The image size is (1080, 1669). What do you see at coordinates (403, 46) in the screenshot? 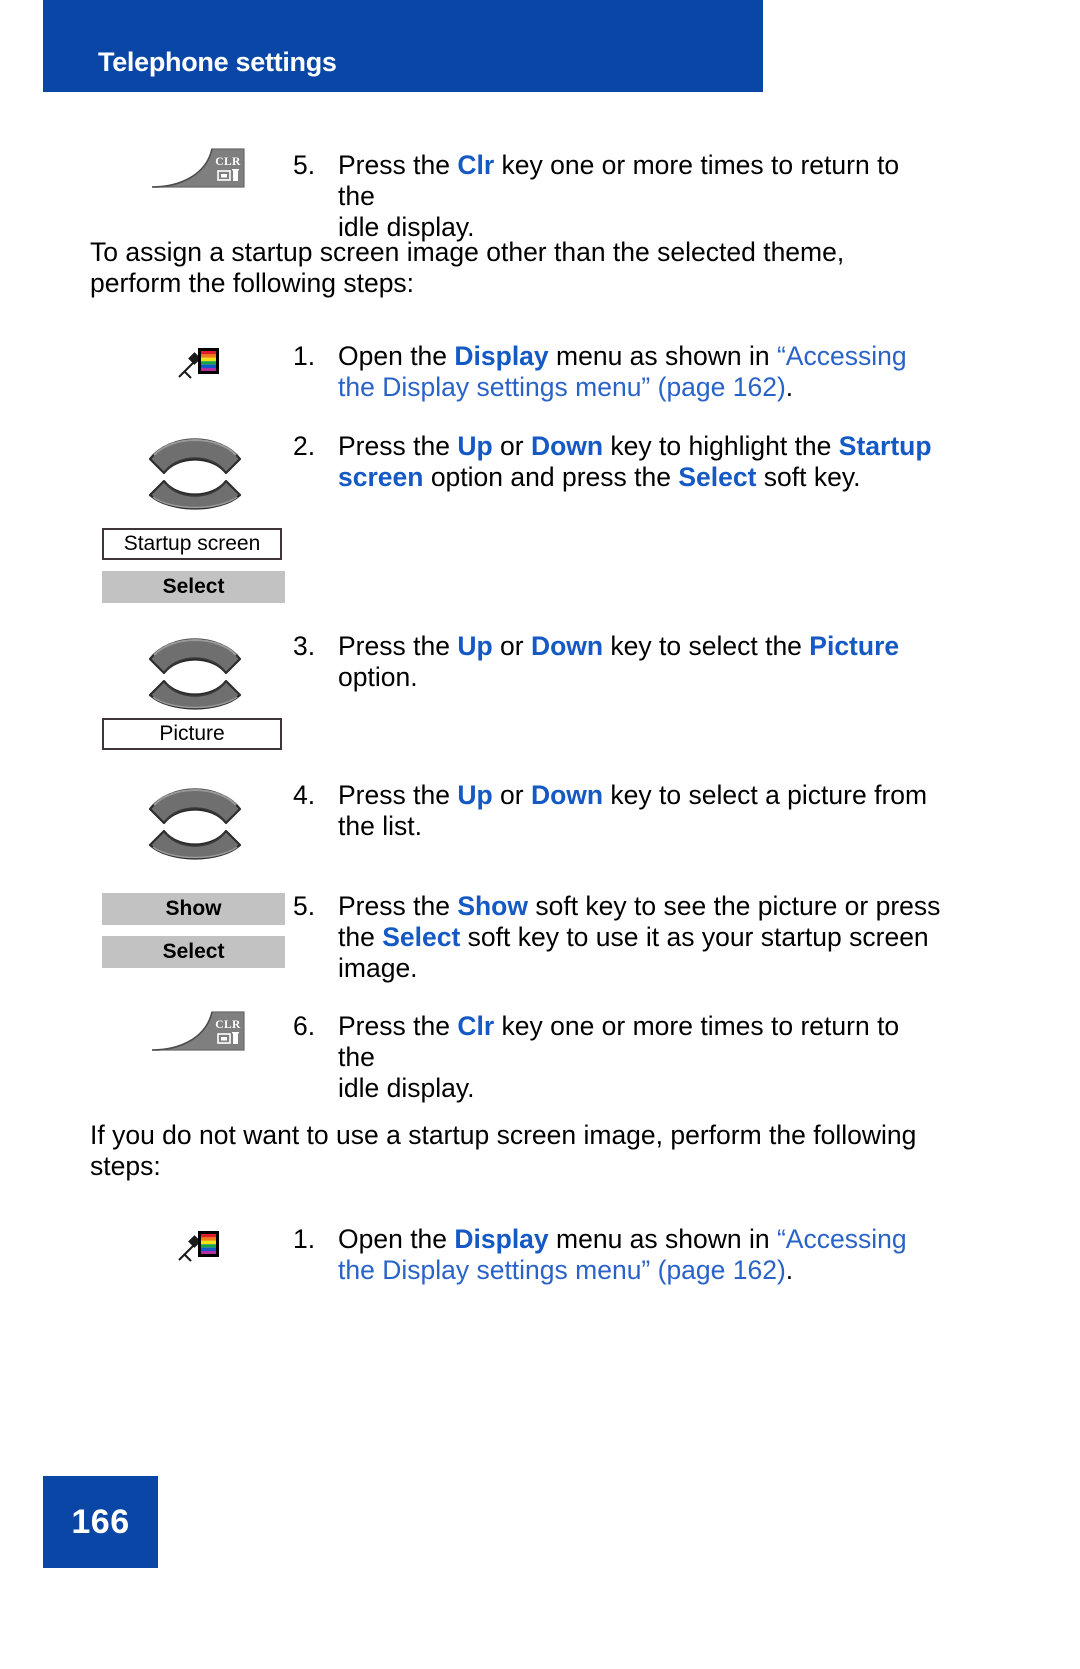
I see `page-header-bar: Telephone settings` at bounding box center [403, 46].